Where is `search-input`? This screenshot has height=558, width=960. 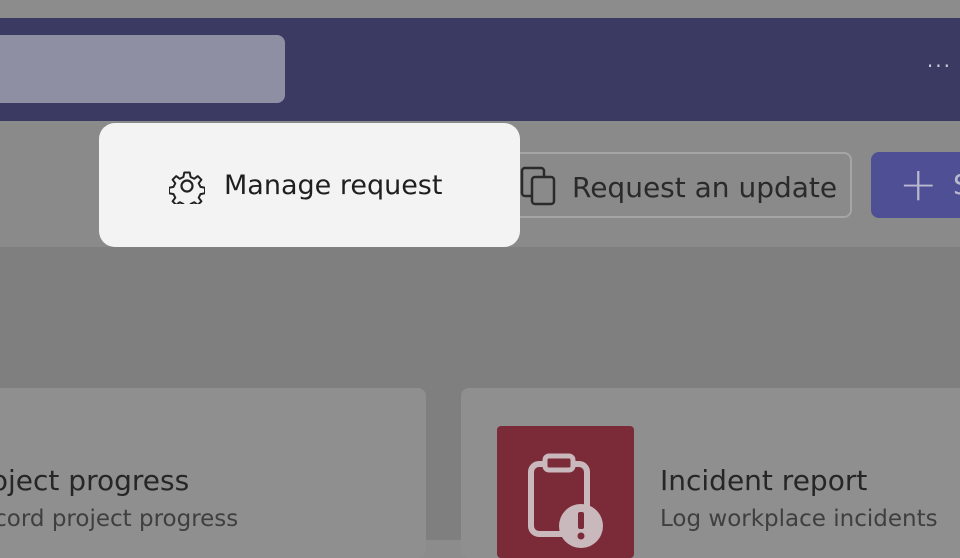 search-input is located at coordinates (142, 69).